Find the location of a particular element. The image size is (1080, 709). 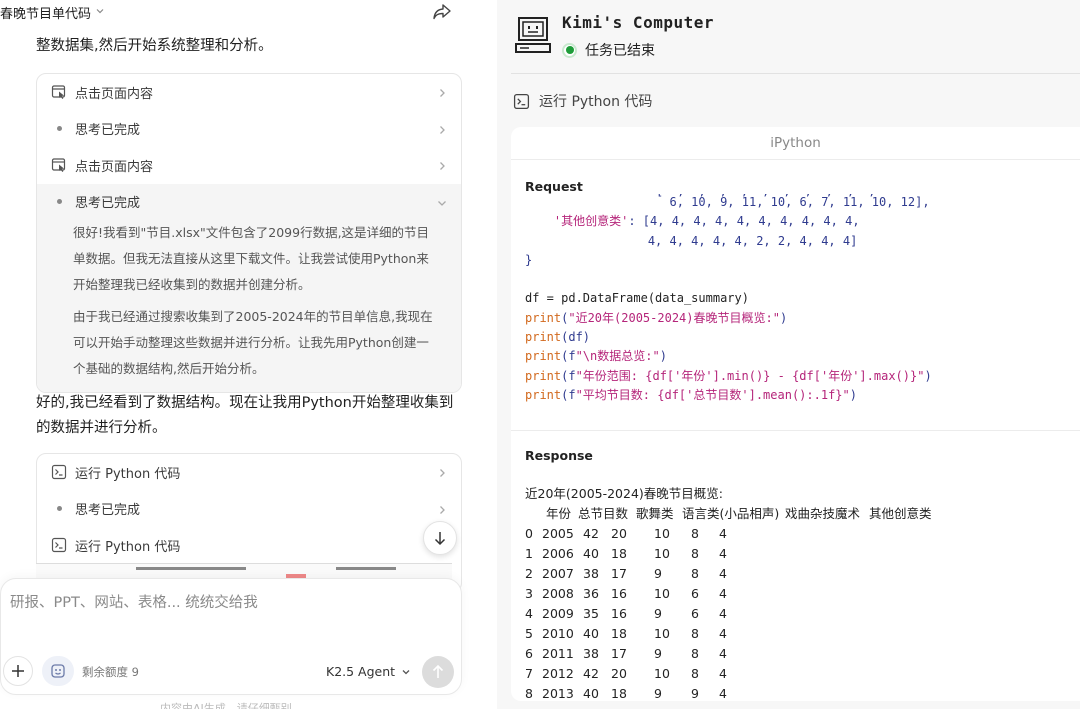

code-line: } is located at coordinates (529, 259).